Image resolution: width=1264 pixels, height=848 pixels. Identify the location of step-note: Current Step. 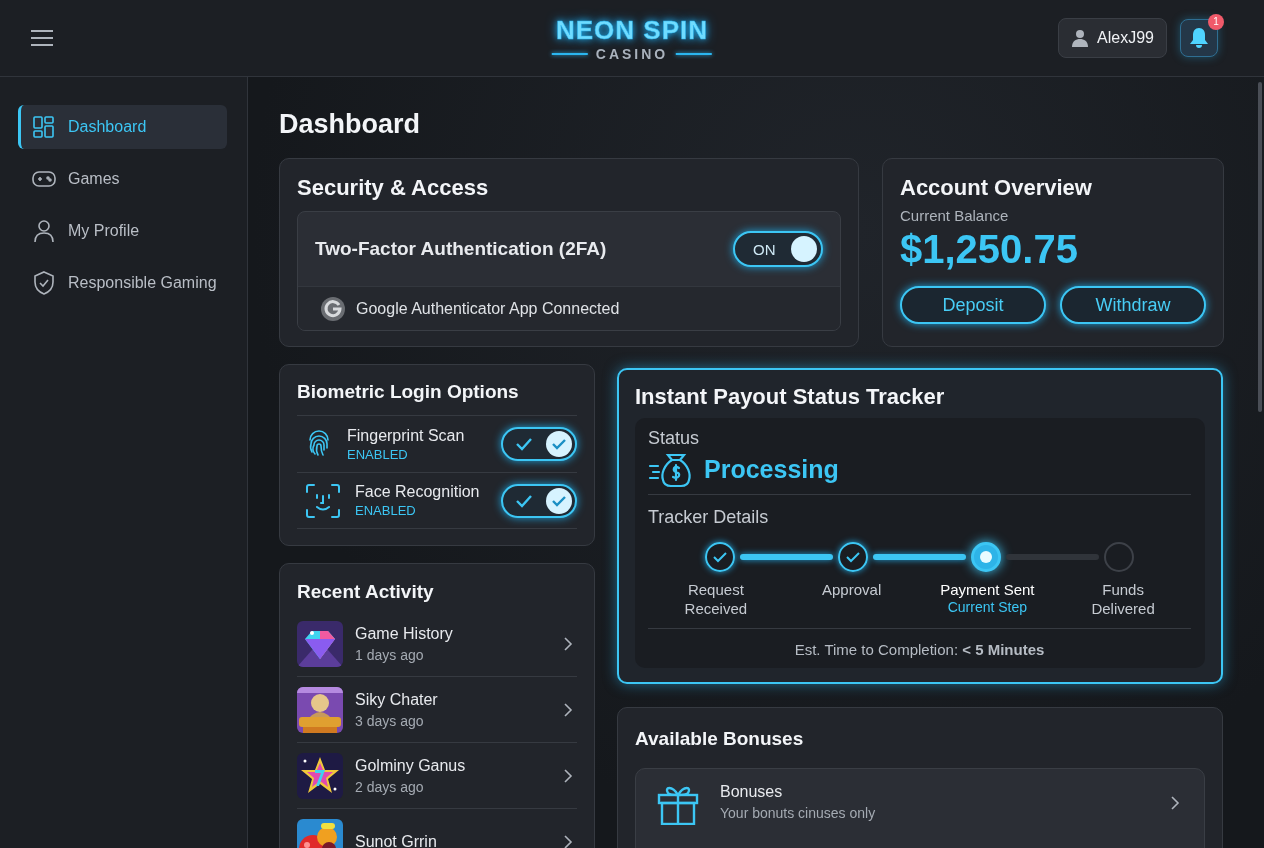
(987, 607).